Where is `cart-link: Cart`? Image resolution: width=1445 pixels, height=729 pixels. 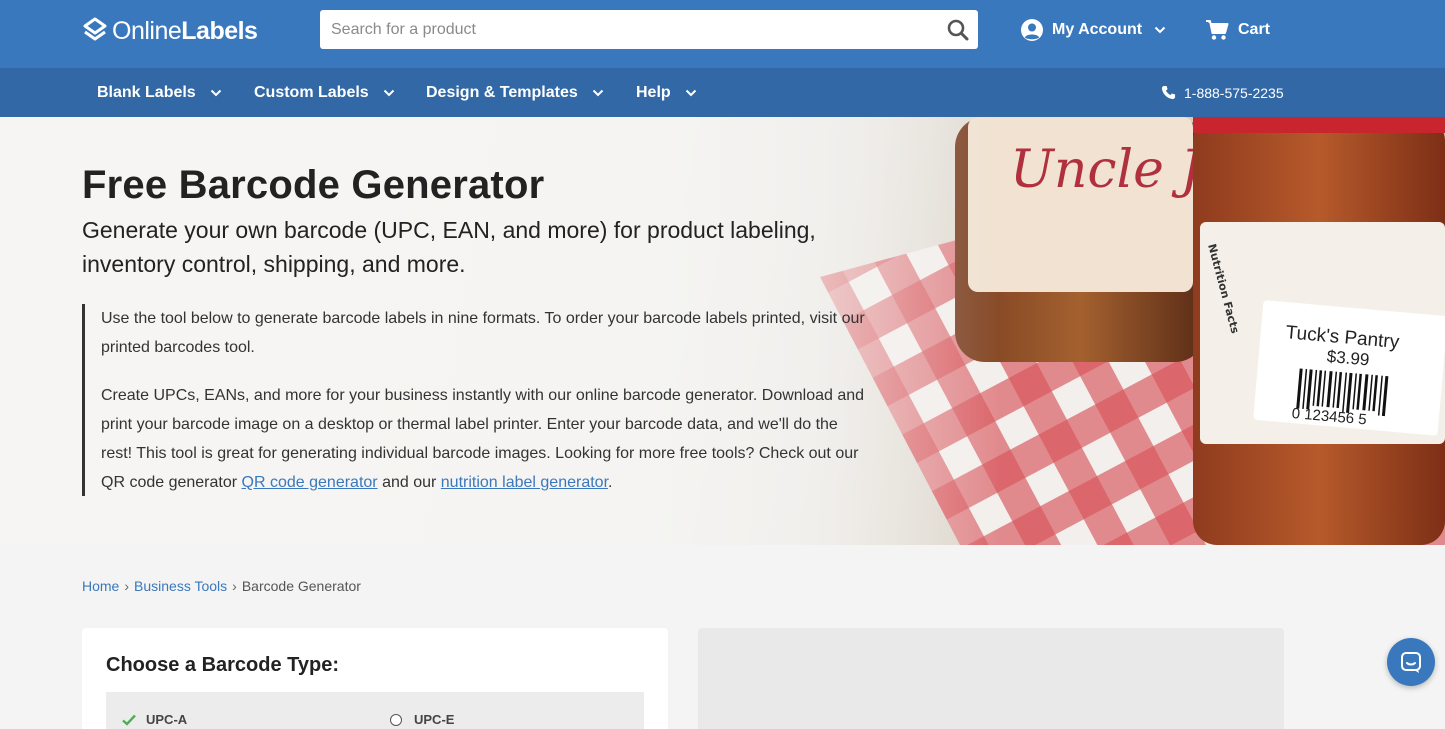
cart-link: Cart is located at coordinates (1237, 30).